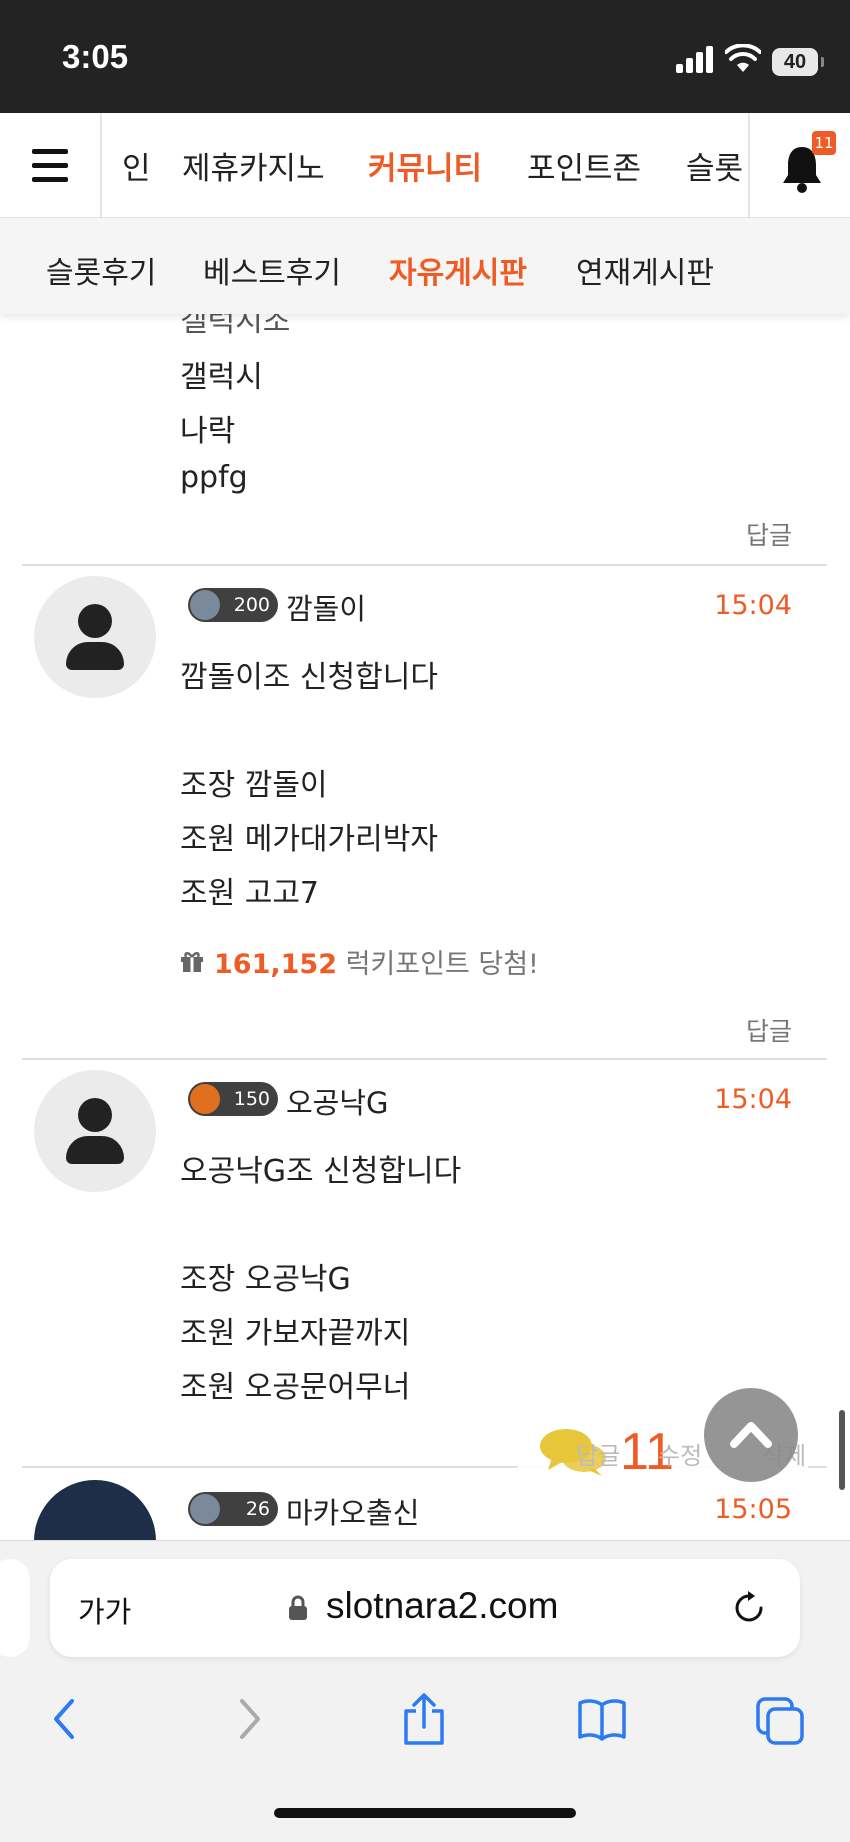  What do you see at coordinates (824, 143) in the screenshot?
I see `notification-badge: 11` at bounding box center [824, 143].